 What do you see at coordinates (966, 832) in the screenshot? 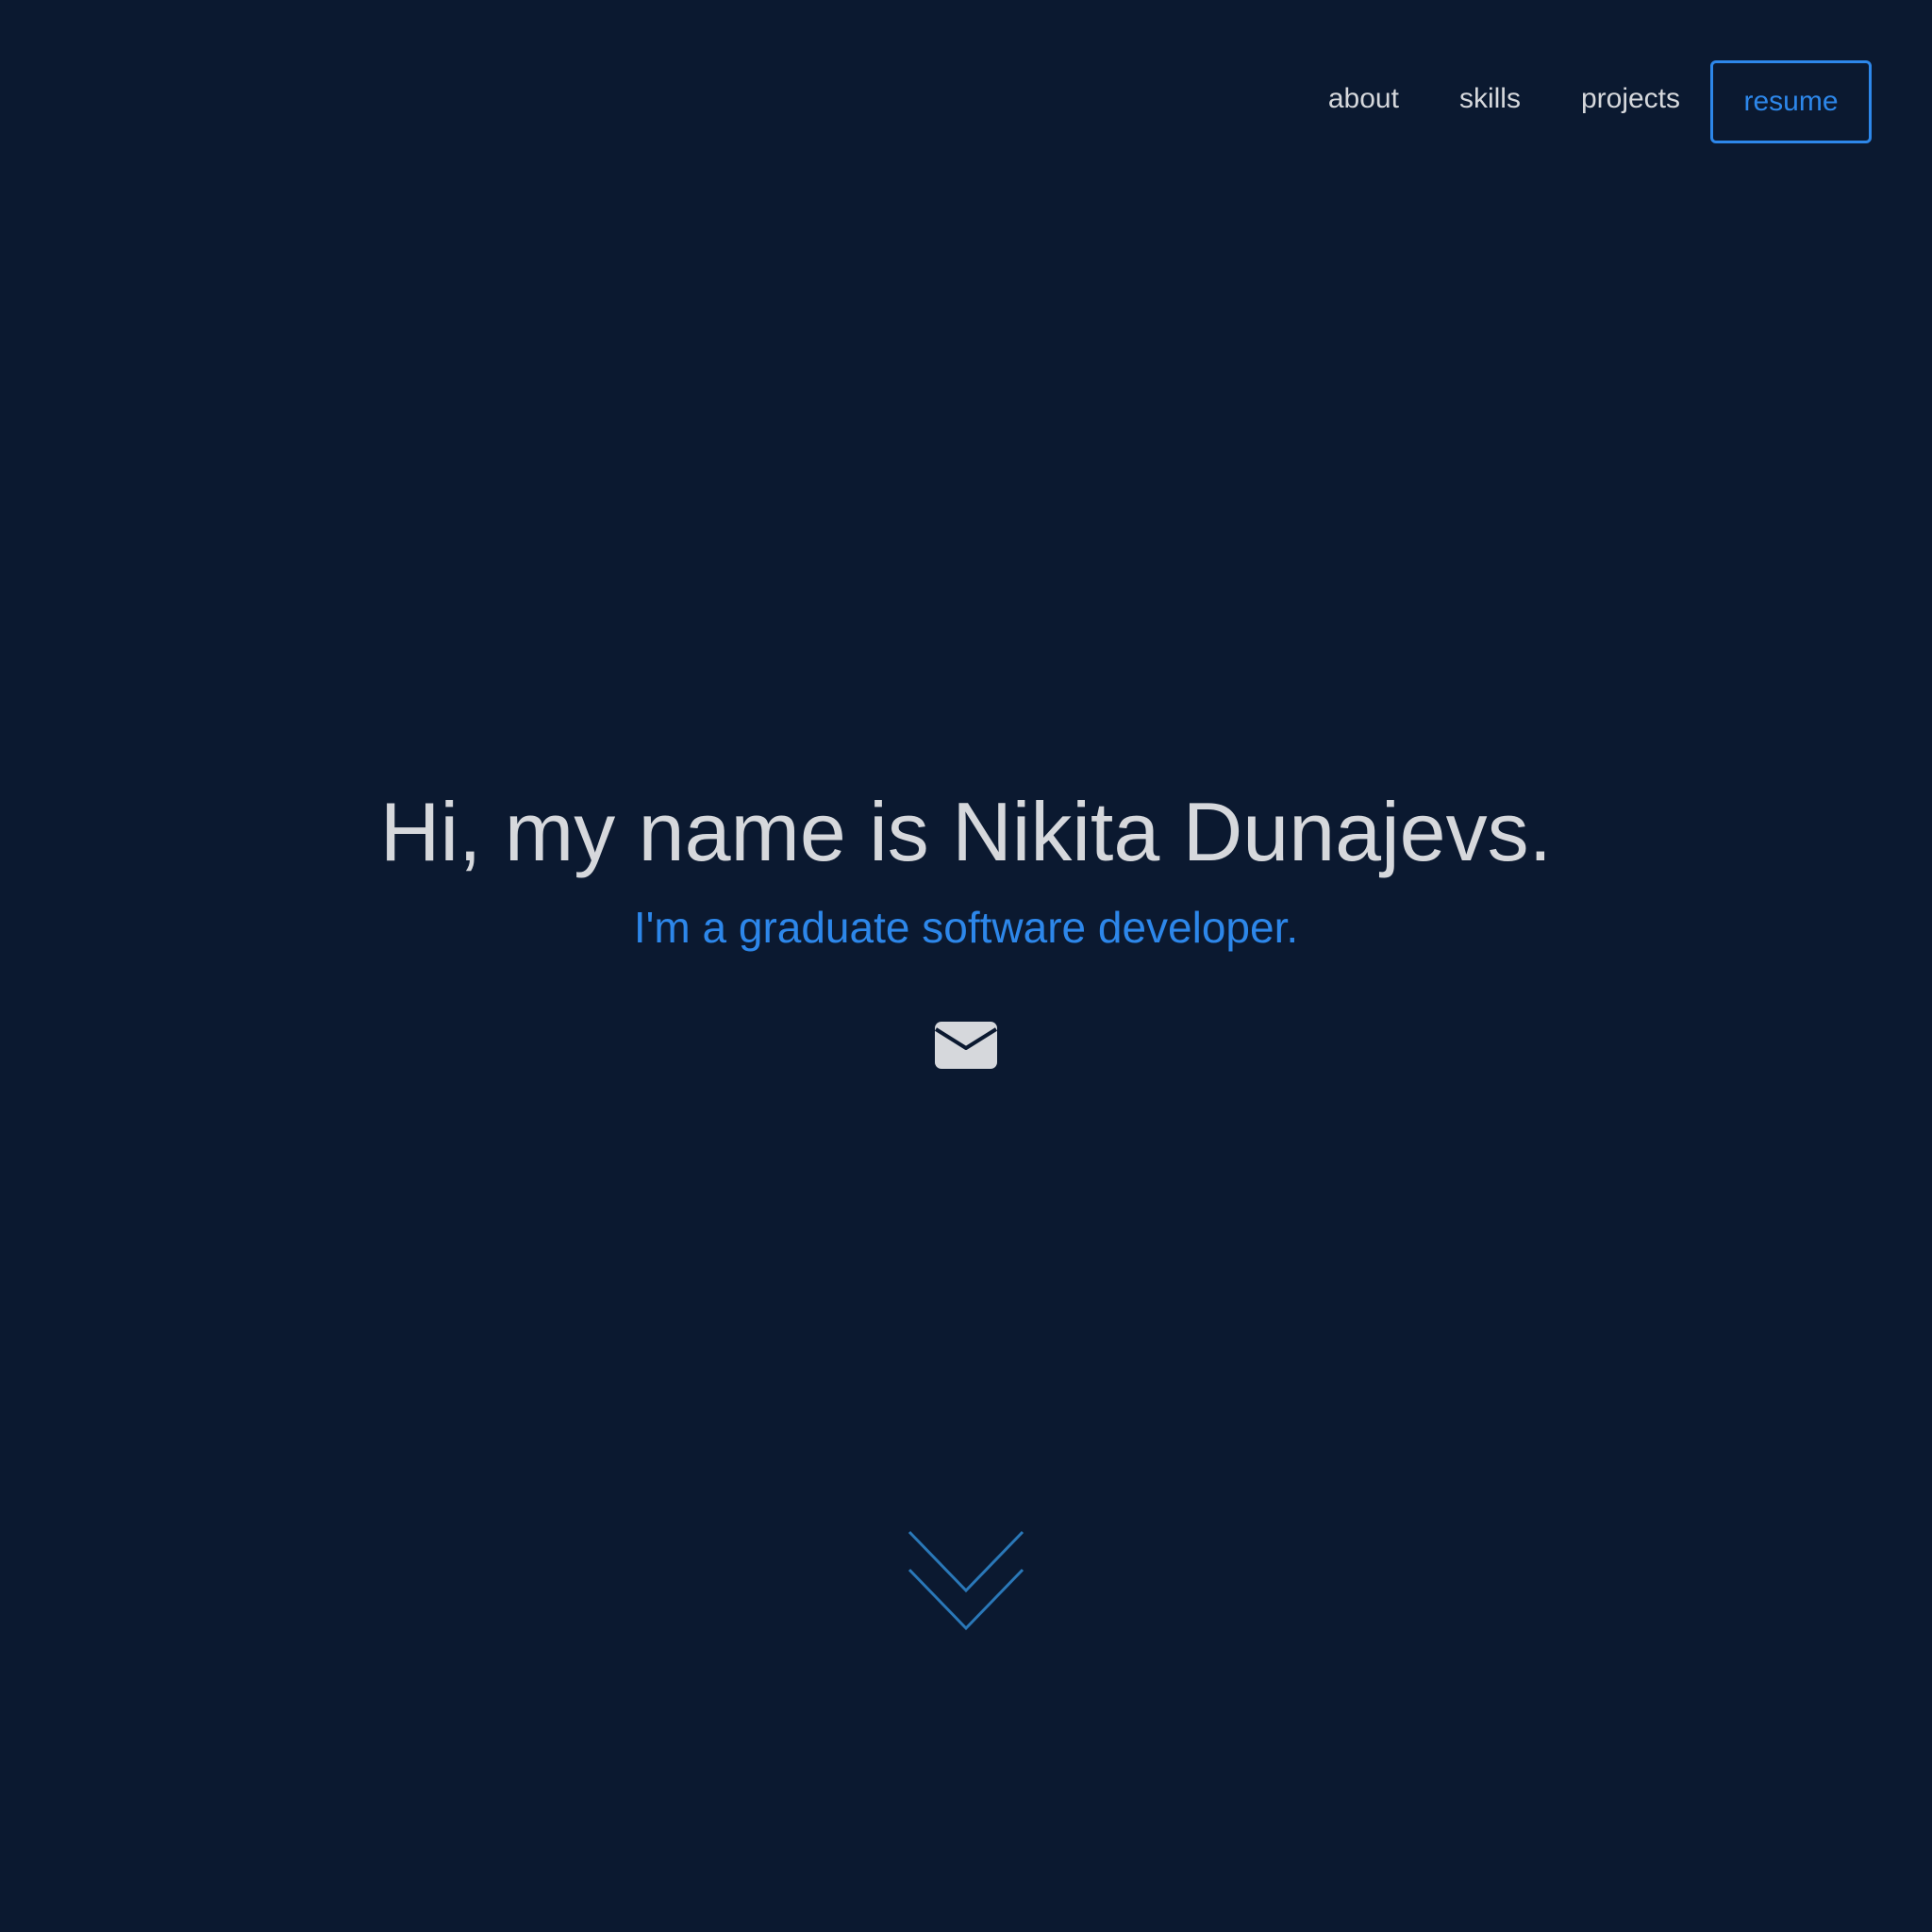
I see `hero-title: Hi, my name is Nikita Dunajevs.` at bounding box center [966, 832].